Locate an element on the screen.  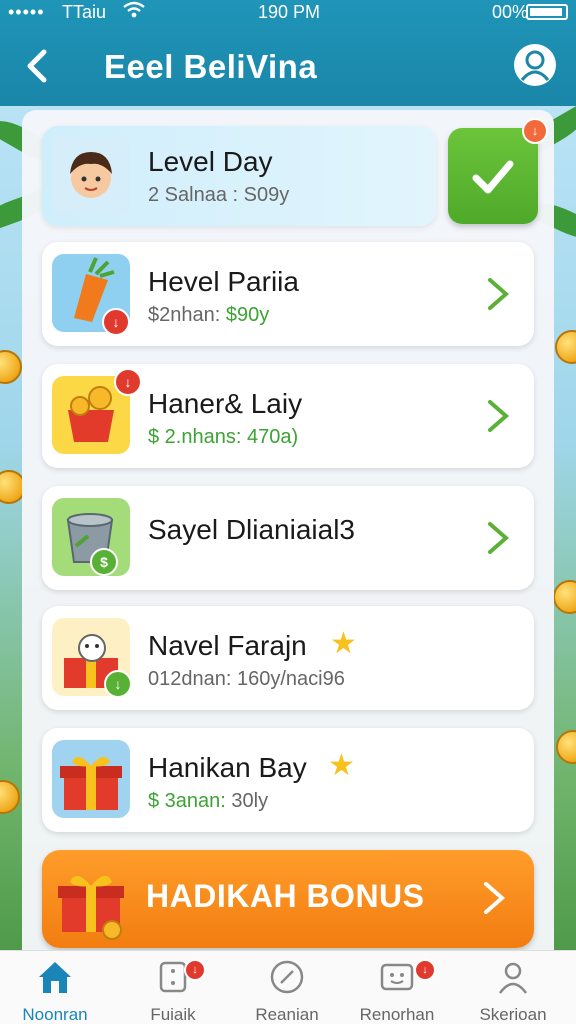
tab-skerioan: Skerioan is located at coordinates (513, 990).